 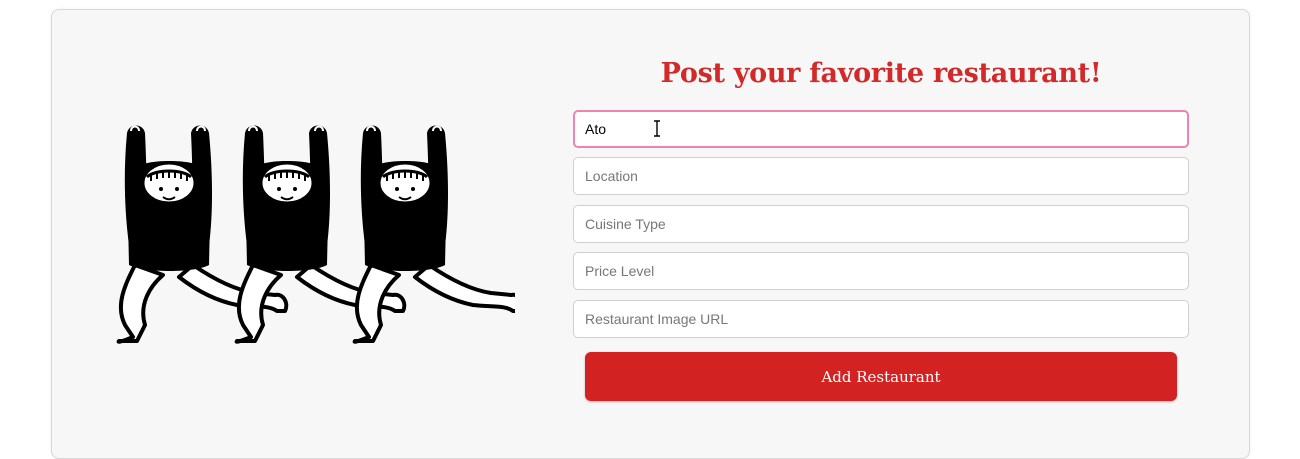 I want to click on text-cursor-icon, so click(x=657, y=128).